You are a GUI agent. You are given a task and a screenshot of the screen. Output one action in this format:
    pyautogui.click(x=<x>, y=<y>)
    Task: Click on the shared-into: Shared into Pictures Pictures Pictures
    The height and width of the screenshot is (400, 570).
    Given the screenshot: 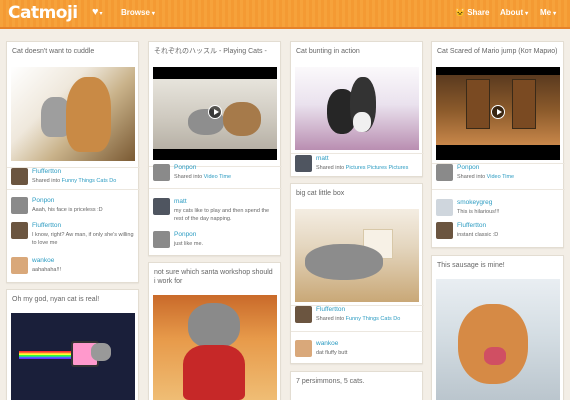 What is the action you would take?
    pyautogui.click(x=362, y=168)
    